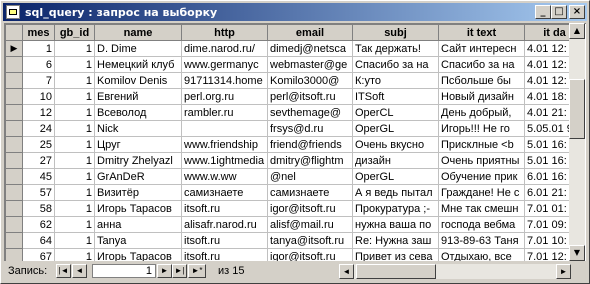  I want to click on cell-subj: А я ведь пытал, so click(395, 192).